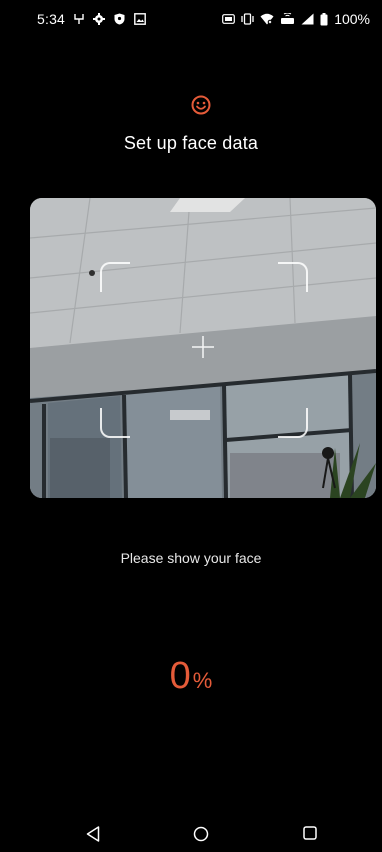 This screenshot has height=852, width=382. What do you see at coordinates (229, 19) in the screenshot?
I see `nfc-icon` at bounding box center [229, 19].